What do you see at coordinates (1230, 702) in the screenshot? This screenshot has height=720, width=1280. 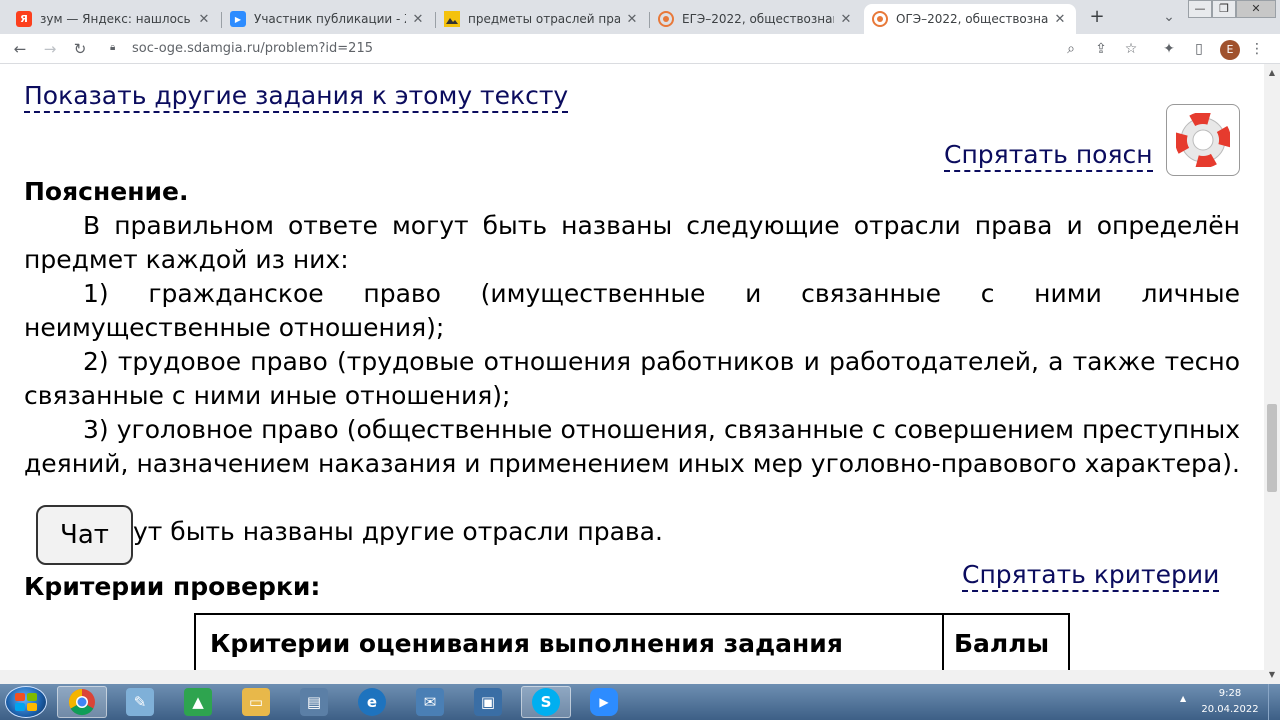 I see `system-clock: 9:28 20.04.2022` at bounding box center [1230, 702].